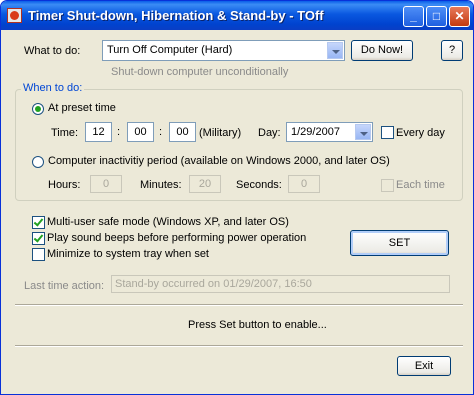 The image size is (474, 395). What do you see at coordinates (269, 133) in the screenshot?
I see `day-label: Day:` at bounding box center [269, 133].